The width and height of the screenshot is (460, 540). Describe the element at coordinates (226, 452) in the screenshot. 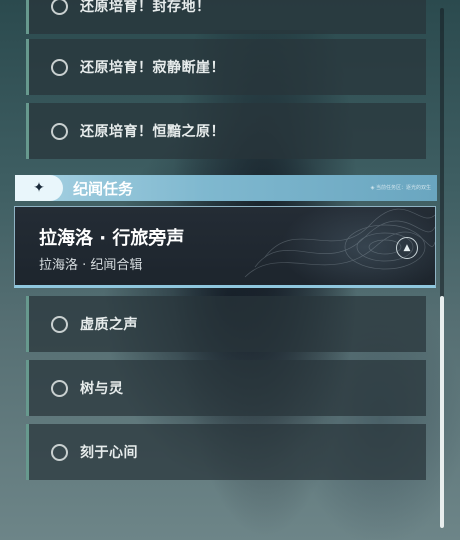

I see `quest-item: 刻于心间` at that location.